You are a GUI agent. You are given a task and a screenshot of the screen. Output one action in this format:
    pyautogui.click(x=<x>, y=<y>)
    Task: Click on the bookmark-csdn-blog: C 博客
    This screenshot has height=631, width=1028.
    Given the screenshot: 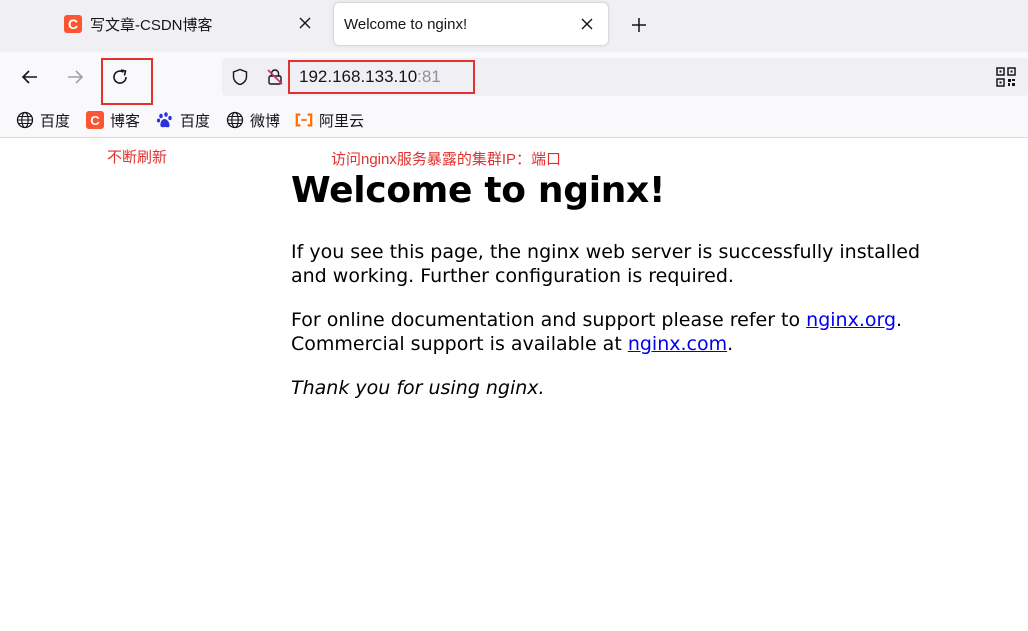 What is the action you would take?
    pyautogui.click(x=113, y=120)
    